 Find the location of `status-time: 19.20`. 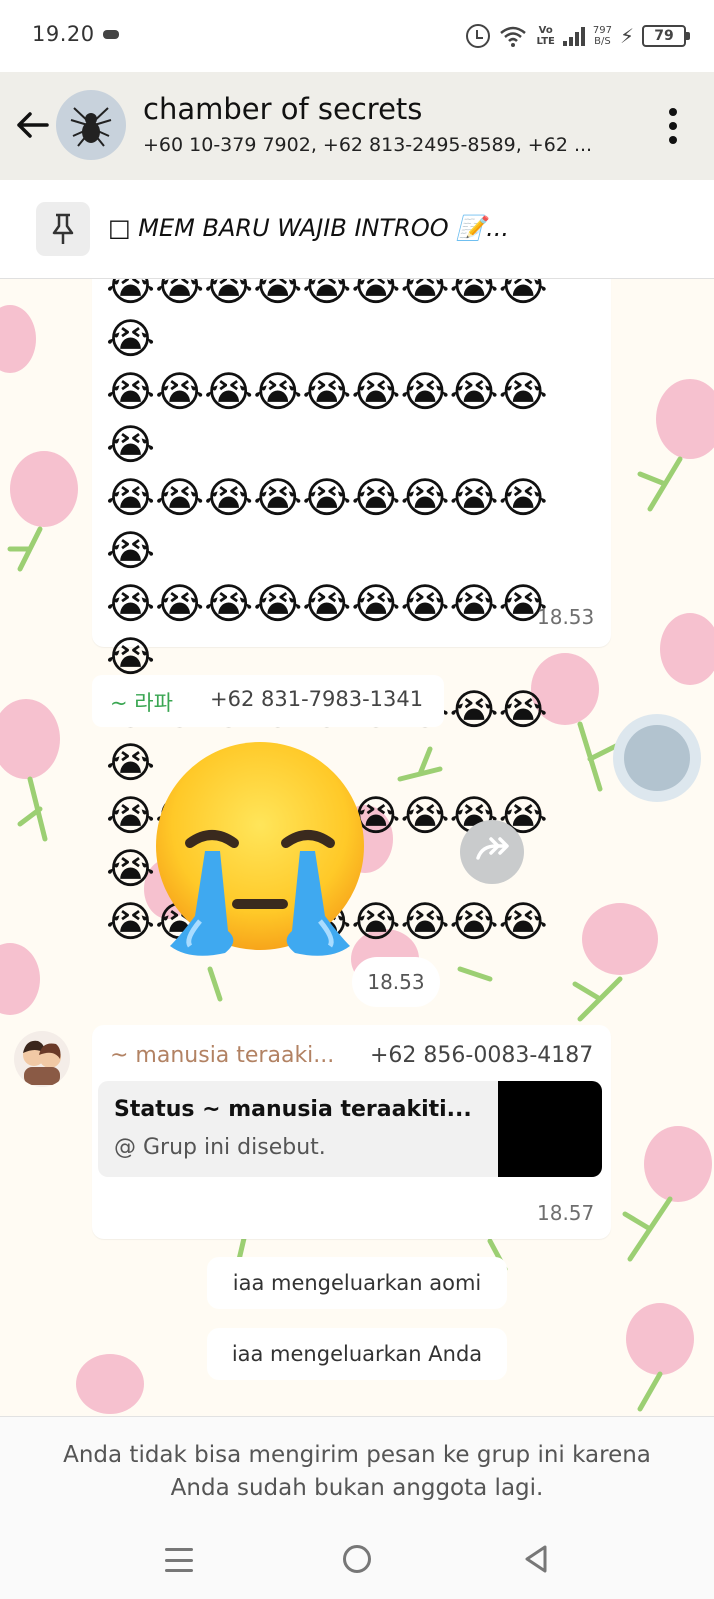

status-time: 19.20 is located at coordinates (63, 34).